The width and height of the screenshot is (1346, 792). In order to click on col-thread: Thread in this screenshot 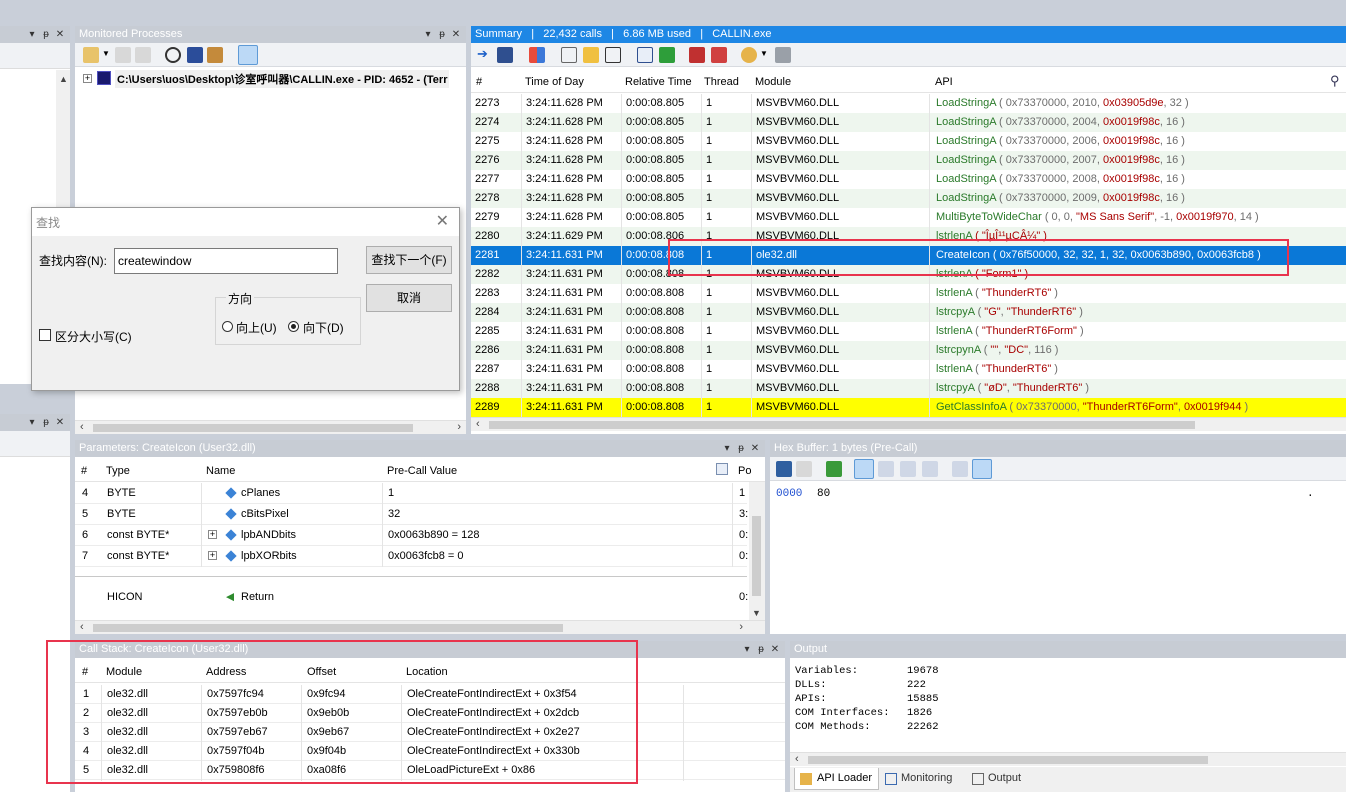, I will do `click(721, 82)`.